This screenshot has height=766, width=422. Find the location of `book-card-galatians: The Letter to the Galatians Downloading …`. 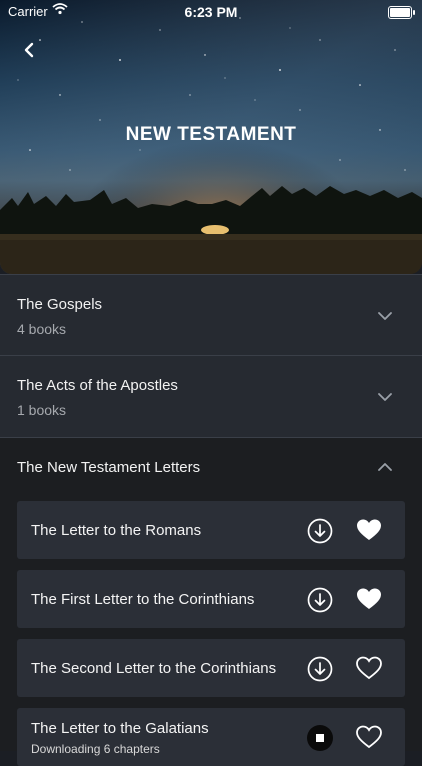

book-card-galatians: The Letter to the Galatians Downloading … is located at coordinates (211, 737).